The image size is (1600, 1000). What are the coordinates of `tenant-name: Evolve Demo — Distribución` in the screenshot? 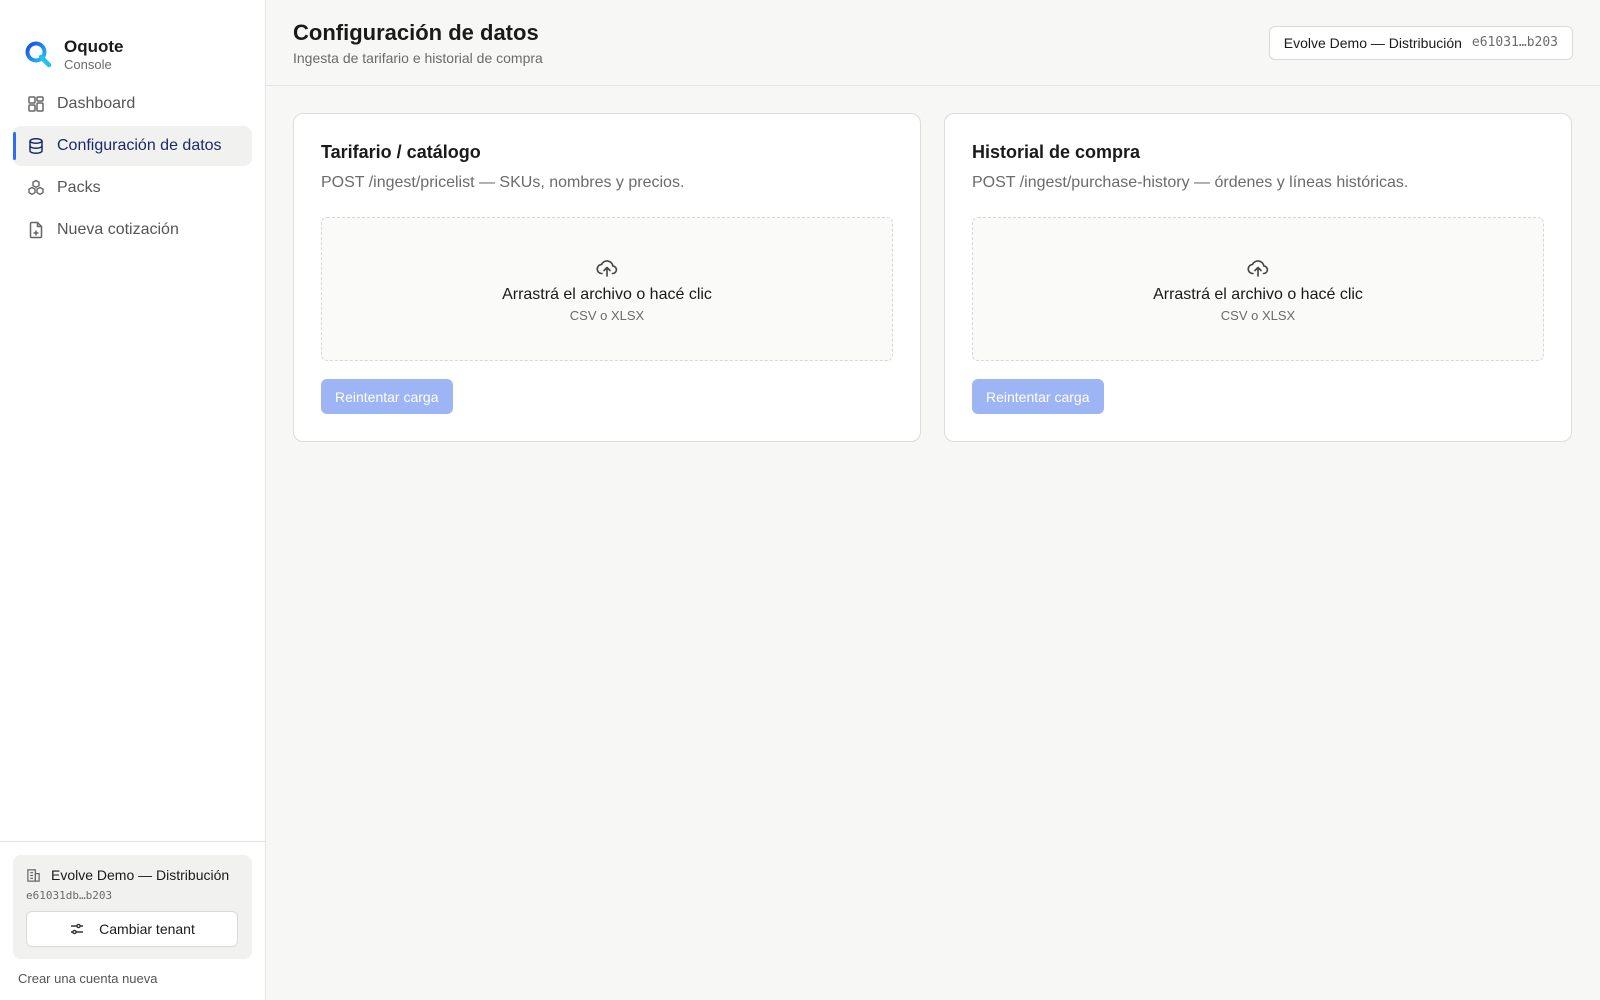 It's located at (140, 875).